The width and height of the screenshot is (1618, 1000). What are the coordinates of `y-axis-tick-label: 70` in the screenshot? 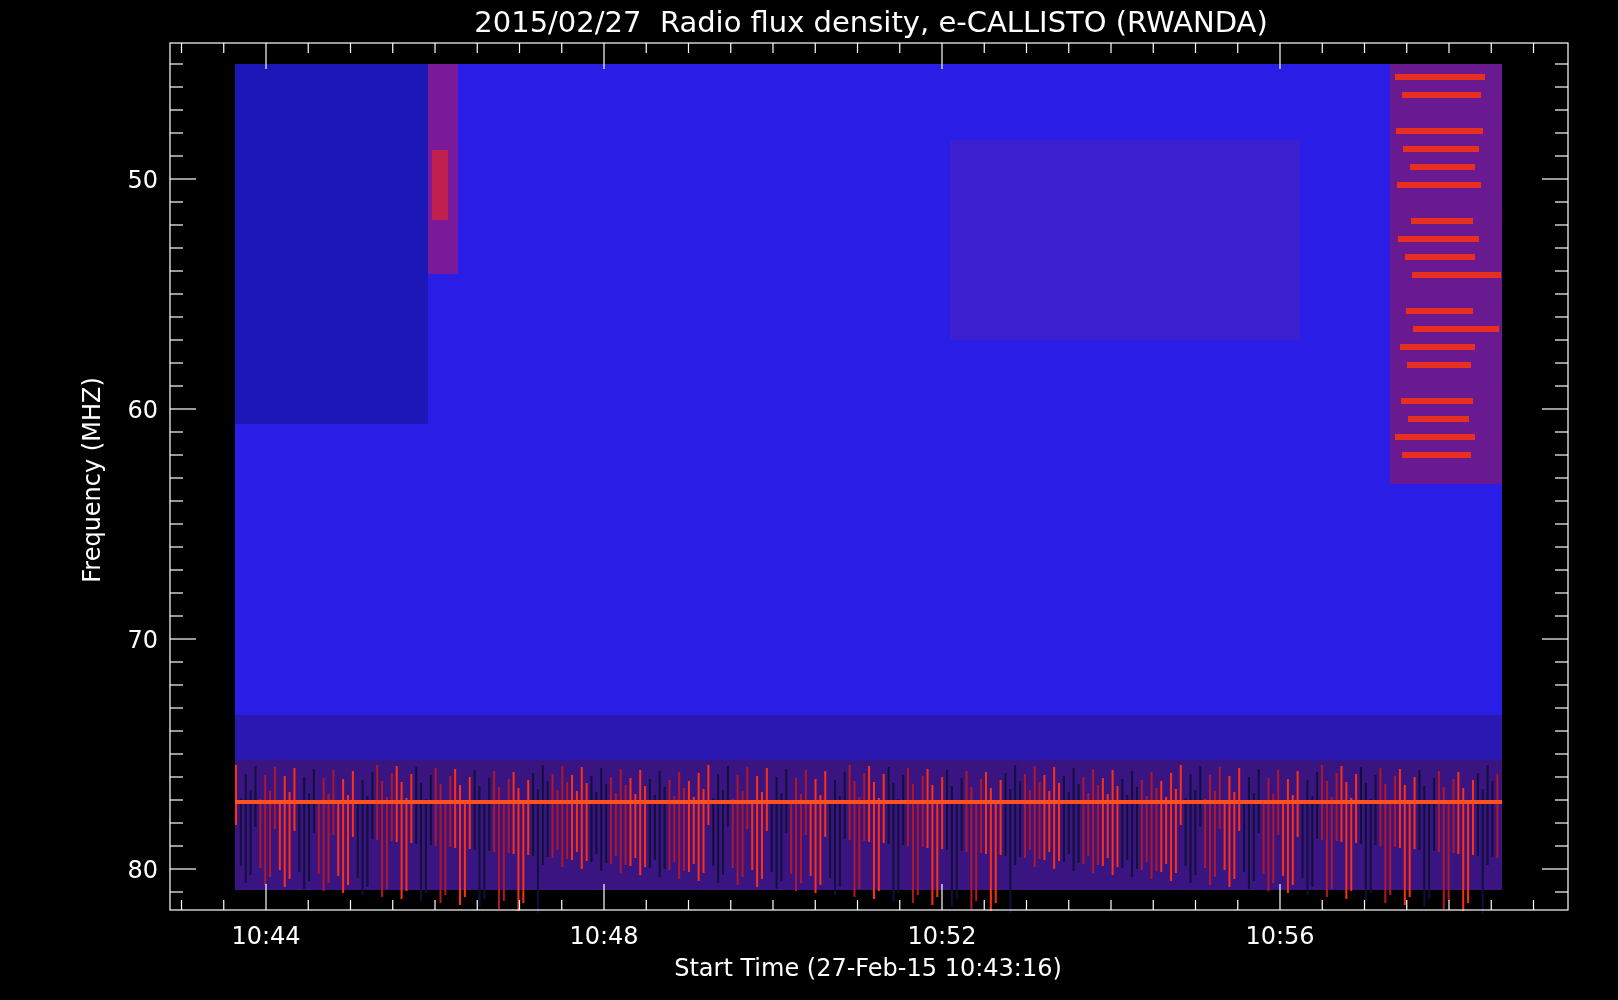 It's located at (142, 640).